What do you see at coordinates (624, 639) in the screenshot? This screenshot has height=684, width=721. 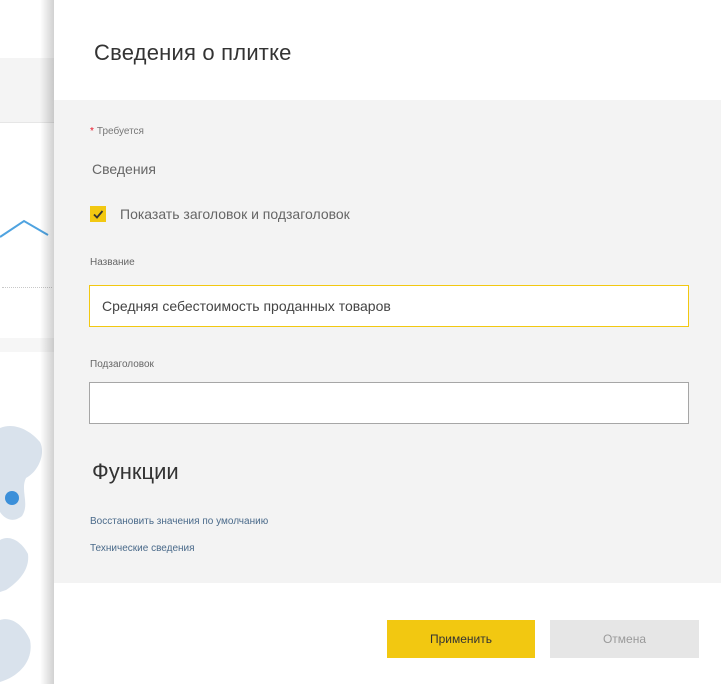 I see `cancel-button: Отмена` at bounding box center [624, 639].